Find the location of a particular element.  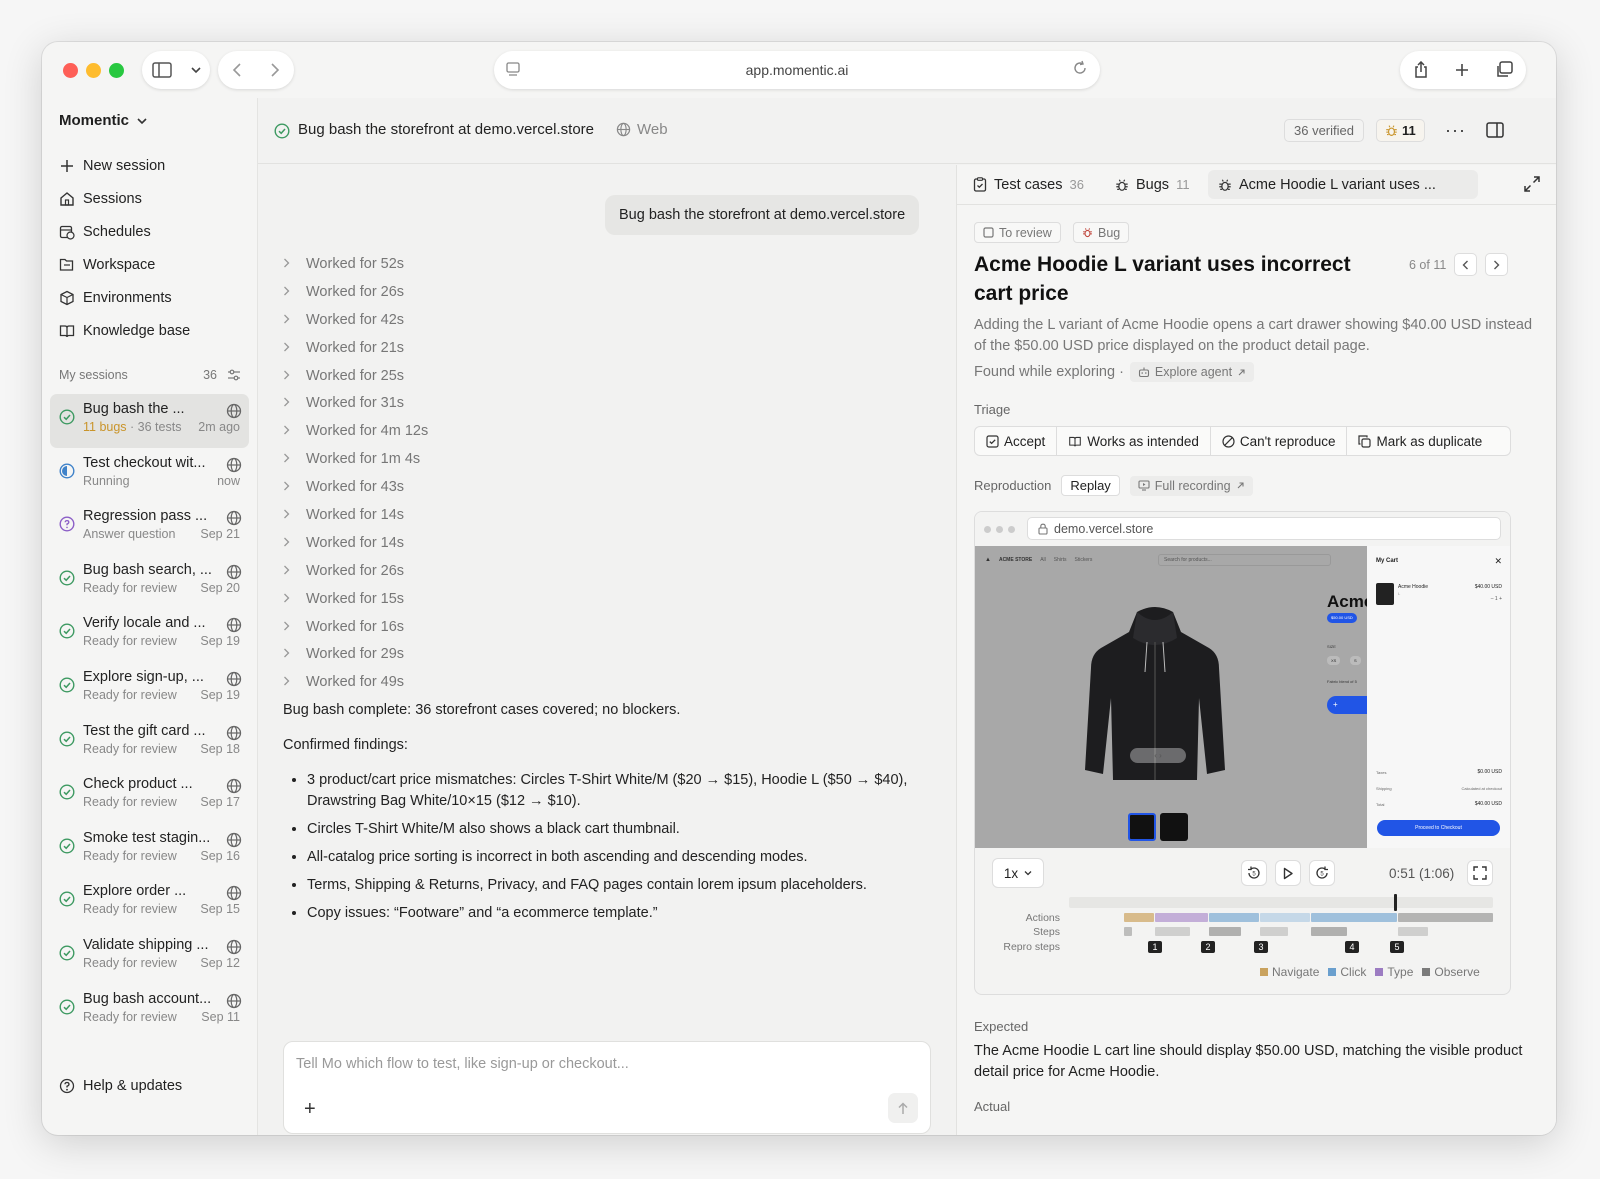

right-panel-toggle-icon is located at coordinates (1495, 130).